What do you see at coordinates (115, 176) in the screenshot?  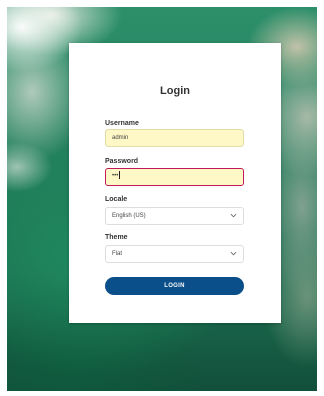 I see `password-value: •••` at bounding box center [115, 176].